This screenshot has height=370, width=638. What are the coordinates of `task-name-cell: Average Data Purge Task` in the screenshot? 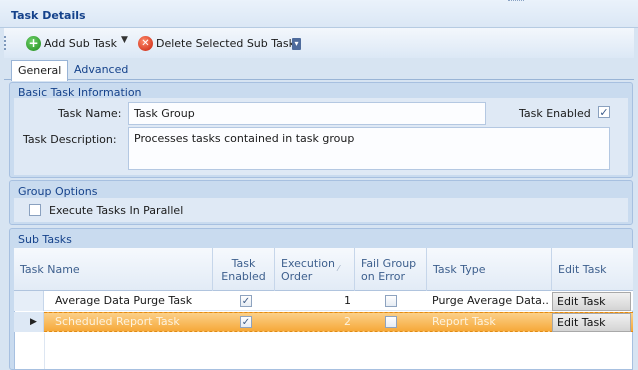 It's located at (123, 301).